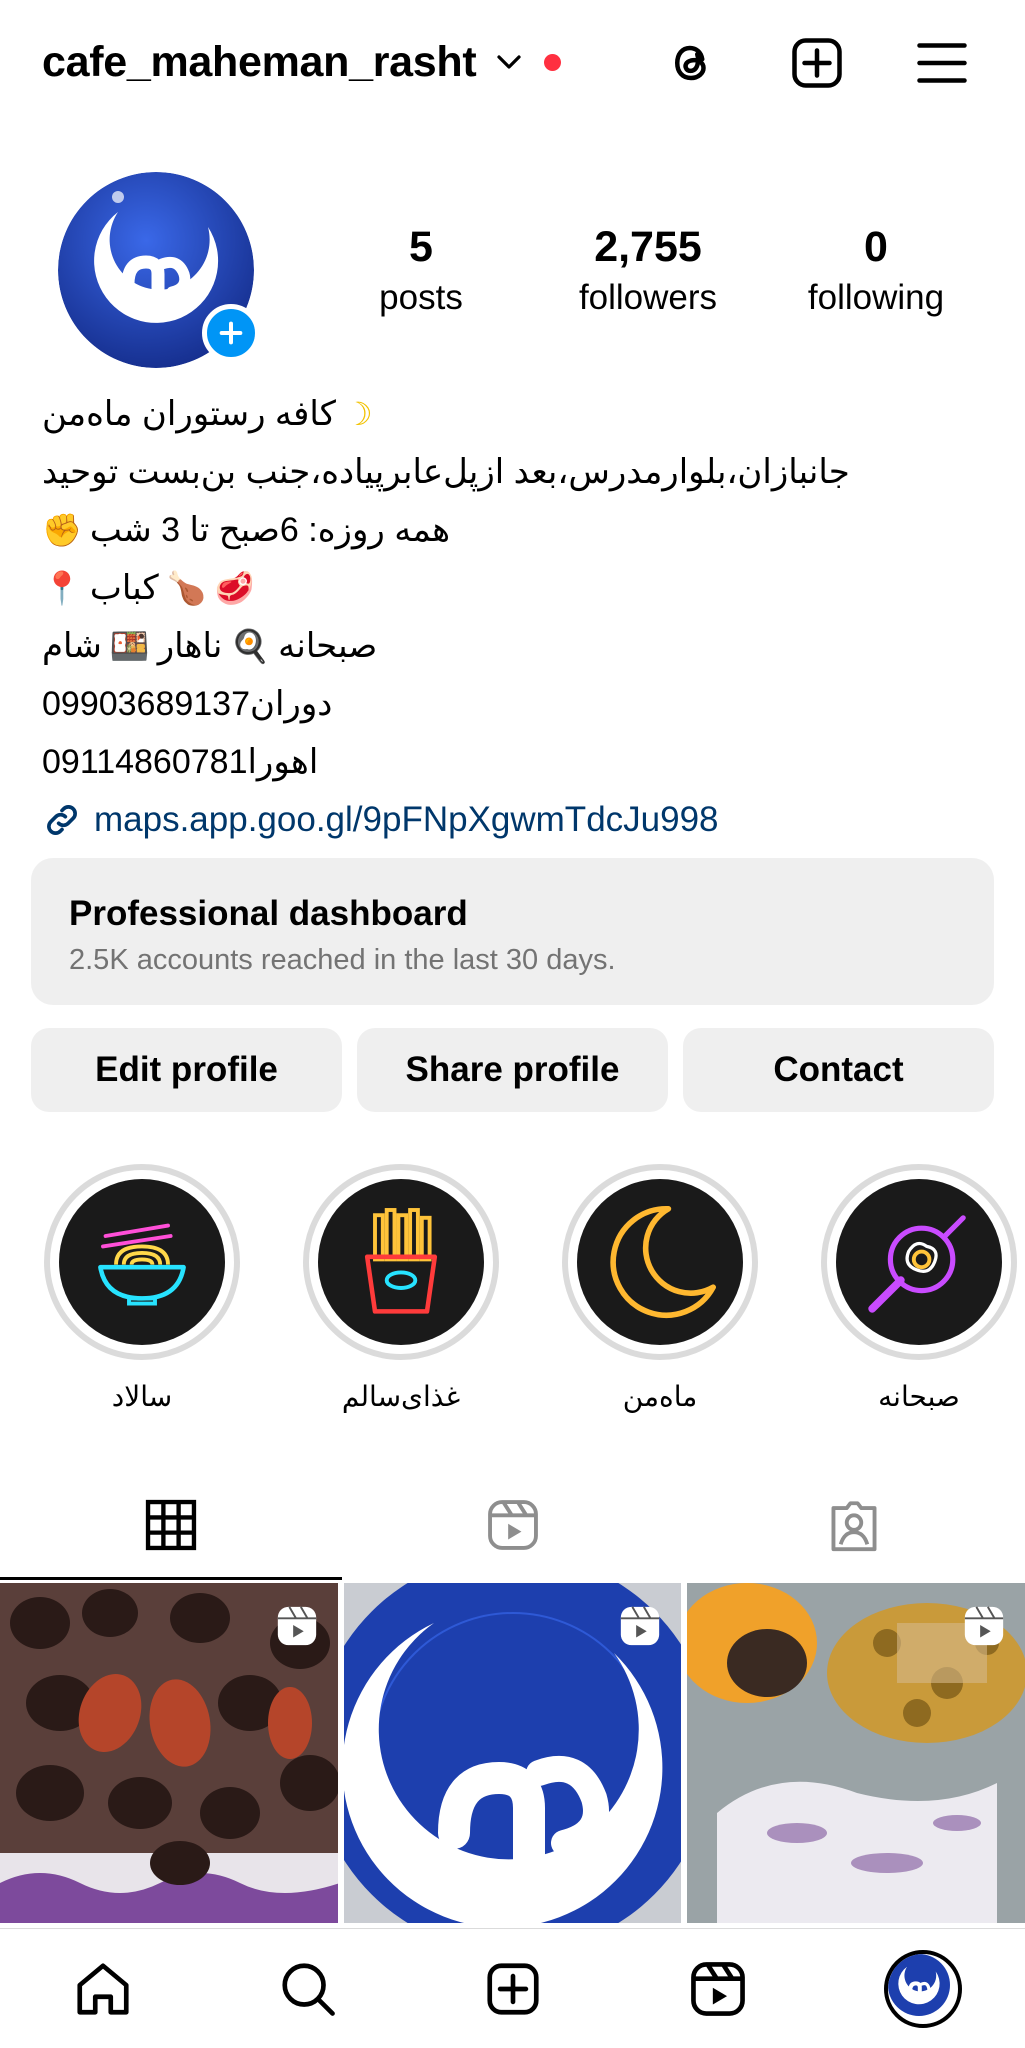 This screenshot has width=1025, height=2048. Describe the element at coordinates (124, 588) in the screenshot. I see `bio-kabab: کباب` at that location.